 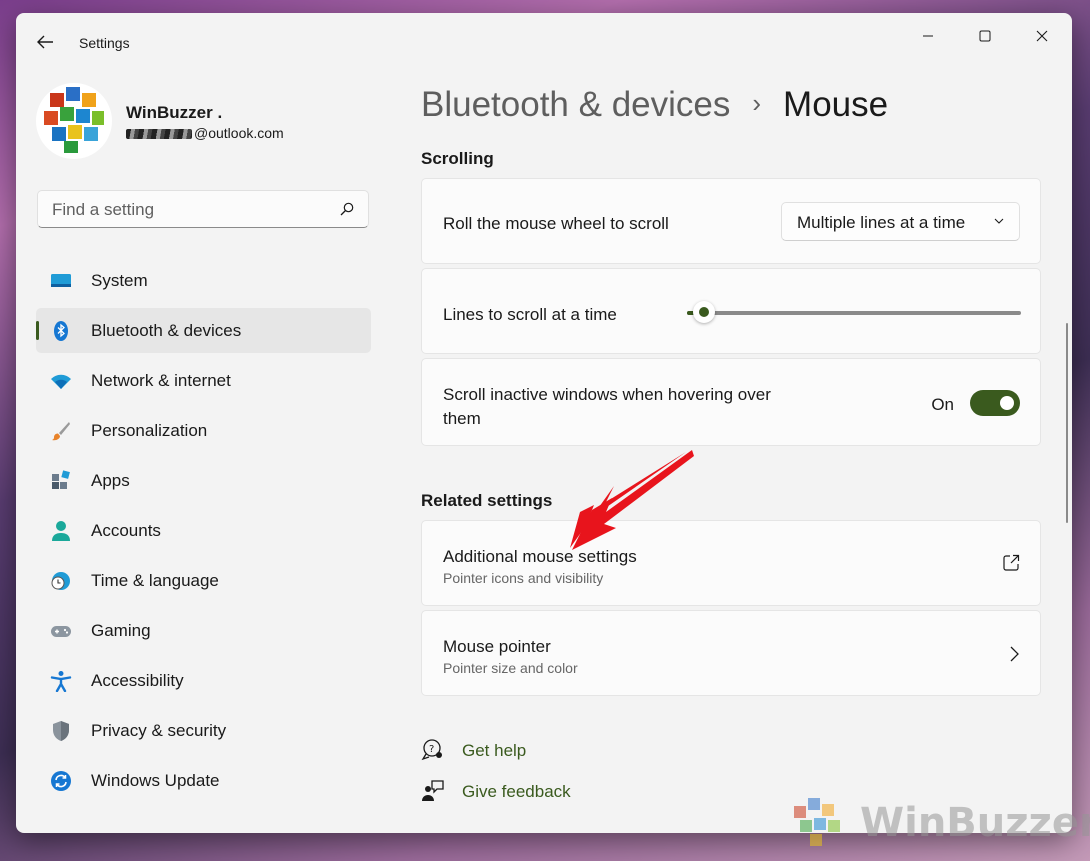 What do you see at coordinates (703, 312) in the screenshot?
I see `slider-thumb` at bounding box center [703, 312].